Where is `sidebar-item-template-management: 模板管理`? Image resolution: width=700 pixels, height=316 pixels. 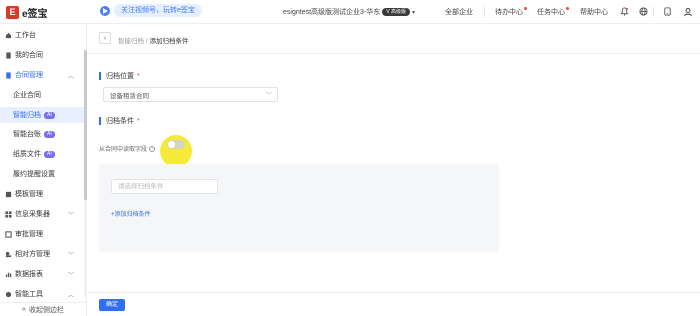
sidebar-item-template-management: 模板管理 is located at coordinates (42, 194).